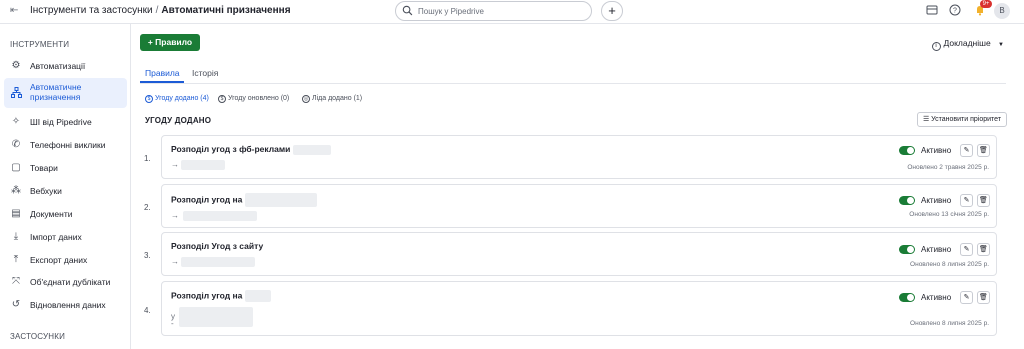 The image size is (1024, 349). Describe the element at coordinates (38, 336) in the screenshot. I see `sidebar-heading-apps: ЗАСТОСУНКИ` at that location.